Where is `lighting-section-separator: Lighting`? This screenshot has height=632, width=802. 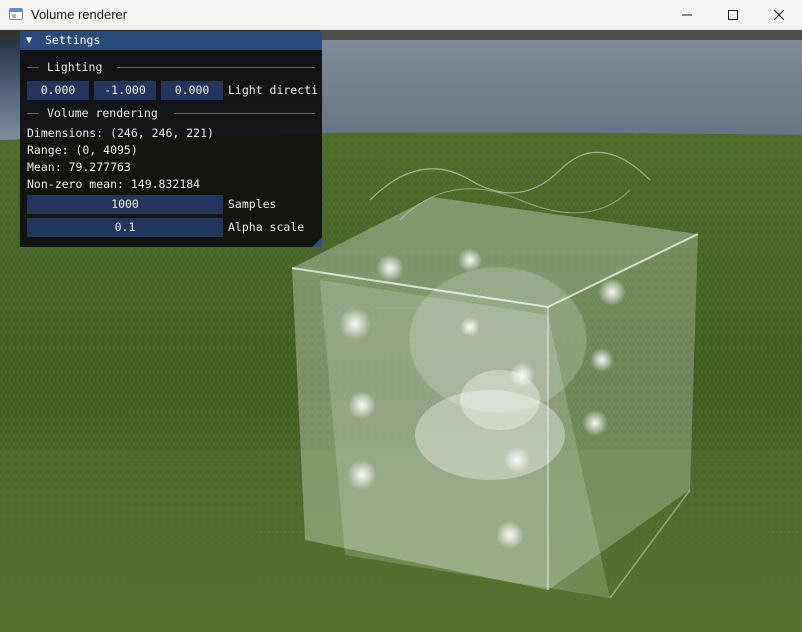 lighting-section-separator: Lighting is located at coordinates (171, 67).